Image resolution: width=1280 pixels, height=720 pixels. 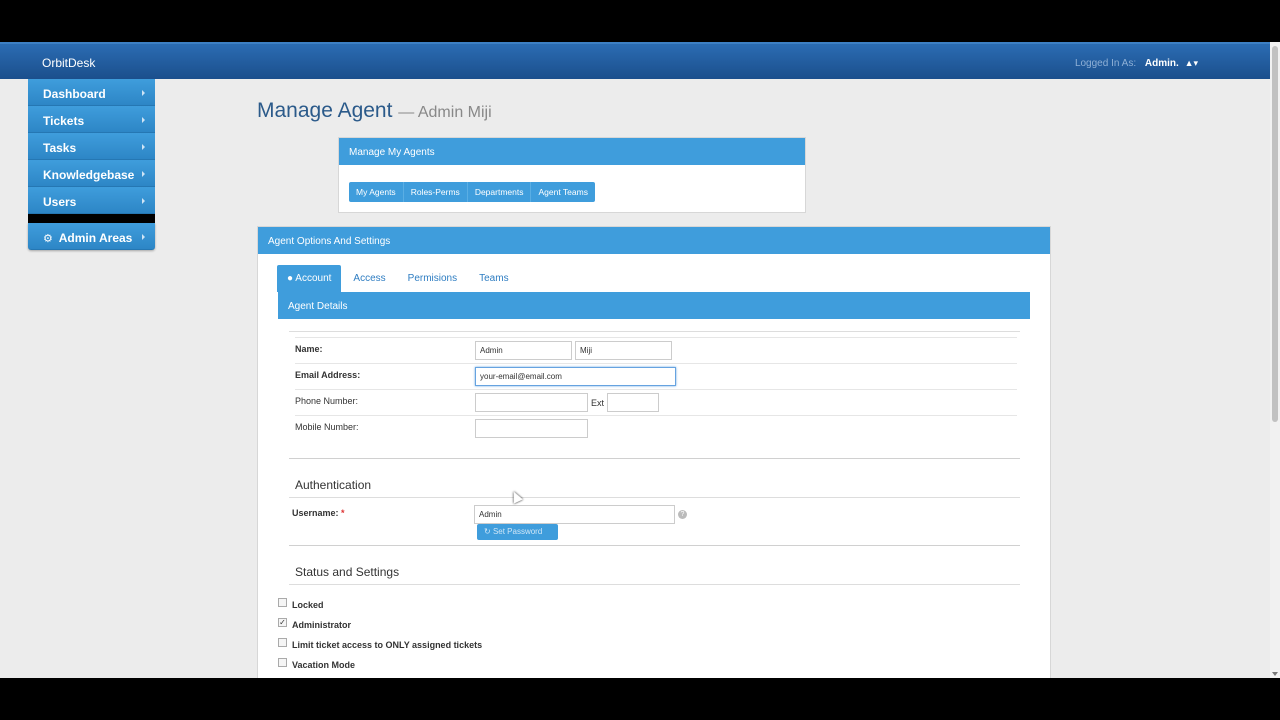 What do you see at coordinates (574, 514) in the screenshot?
I see `username-input: Admin` at bounding box center [574, 514].